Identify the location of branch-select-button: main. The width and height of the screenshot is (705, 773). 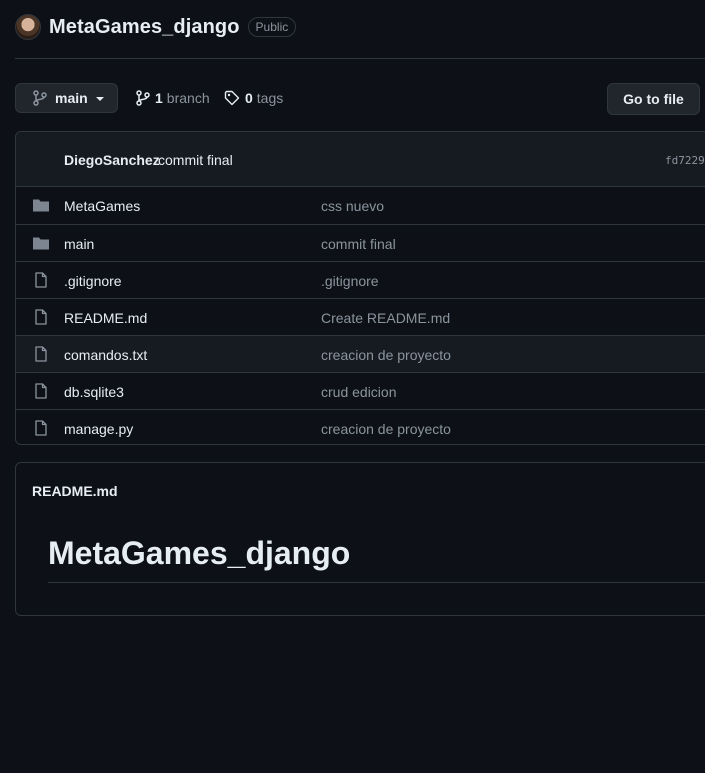
(66, 98).